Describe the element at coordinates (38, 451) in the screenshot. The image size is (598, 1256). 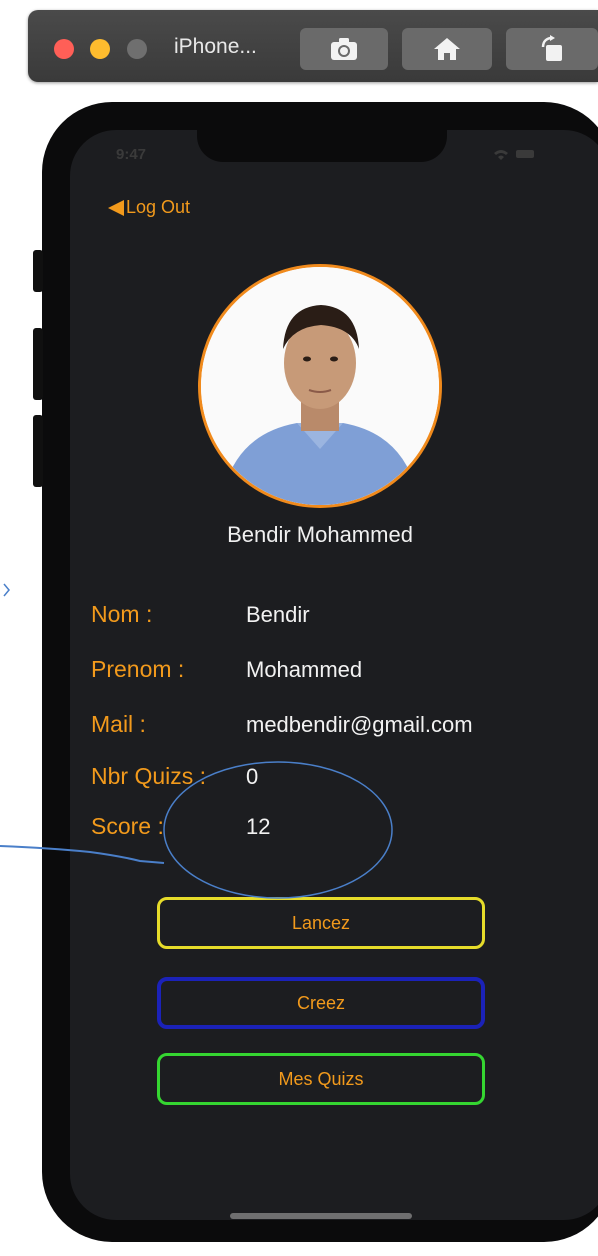
I see `volume-down-button` at that location.